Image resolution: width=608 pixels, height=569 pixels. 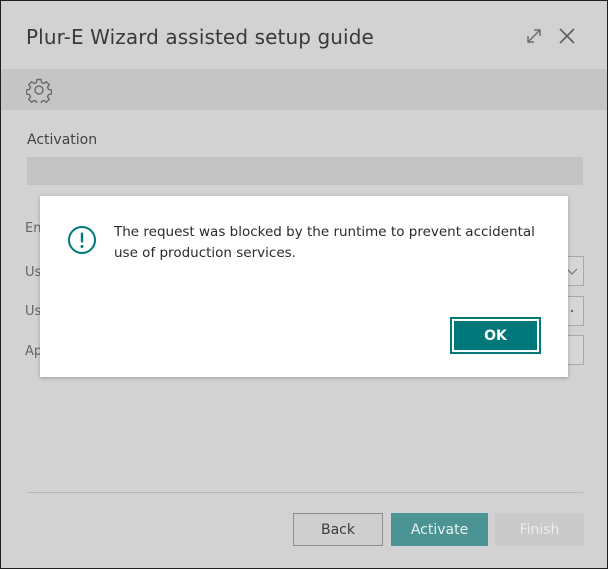 I want to click on toolbar, so click(x=304, y=89).